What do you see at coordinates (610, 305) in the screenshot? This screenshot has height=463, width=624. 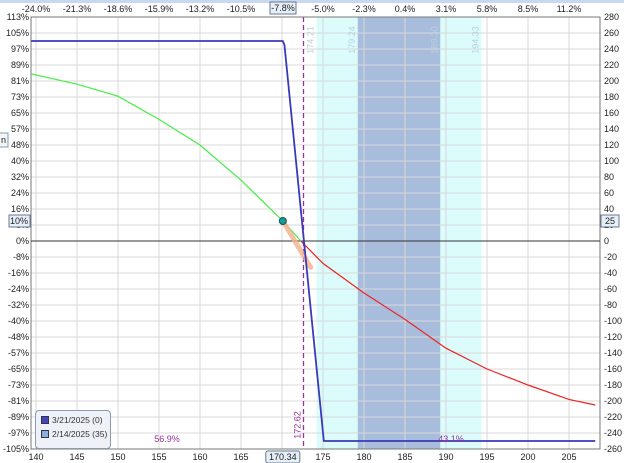 I see `right-tick-label: -80` at bounding box center [610, 305].